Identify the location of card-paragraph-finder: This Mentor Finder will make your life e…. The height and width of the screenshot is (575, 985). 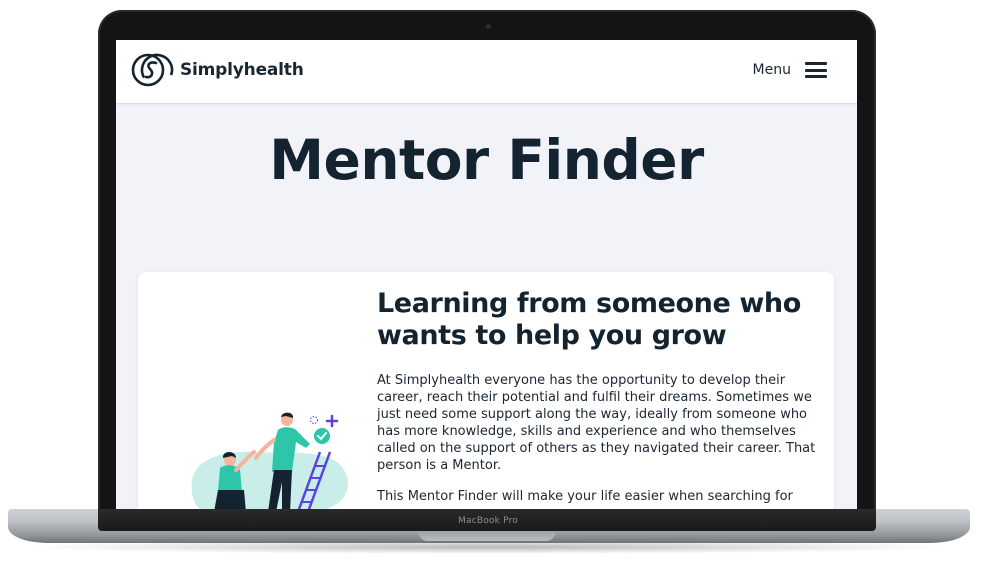
(585, 496).